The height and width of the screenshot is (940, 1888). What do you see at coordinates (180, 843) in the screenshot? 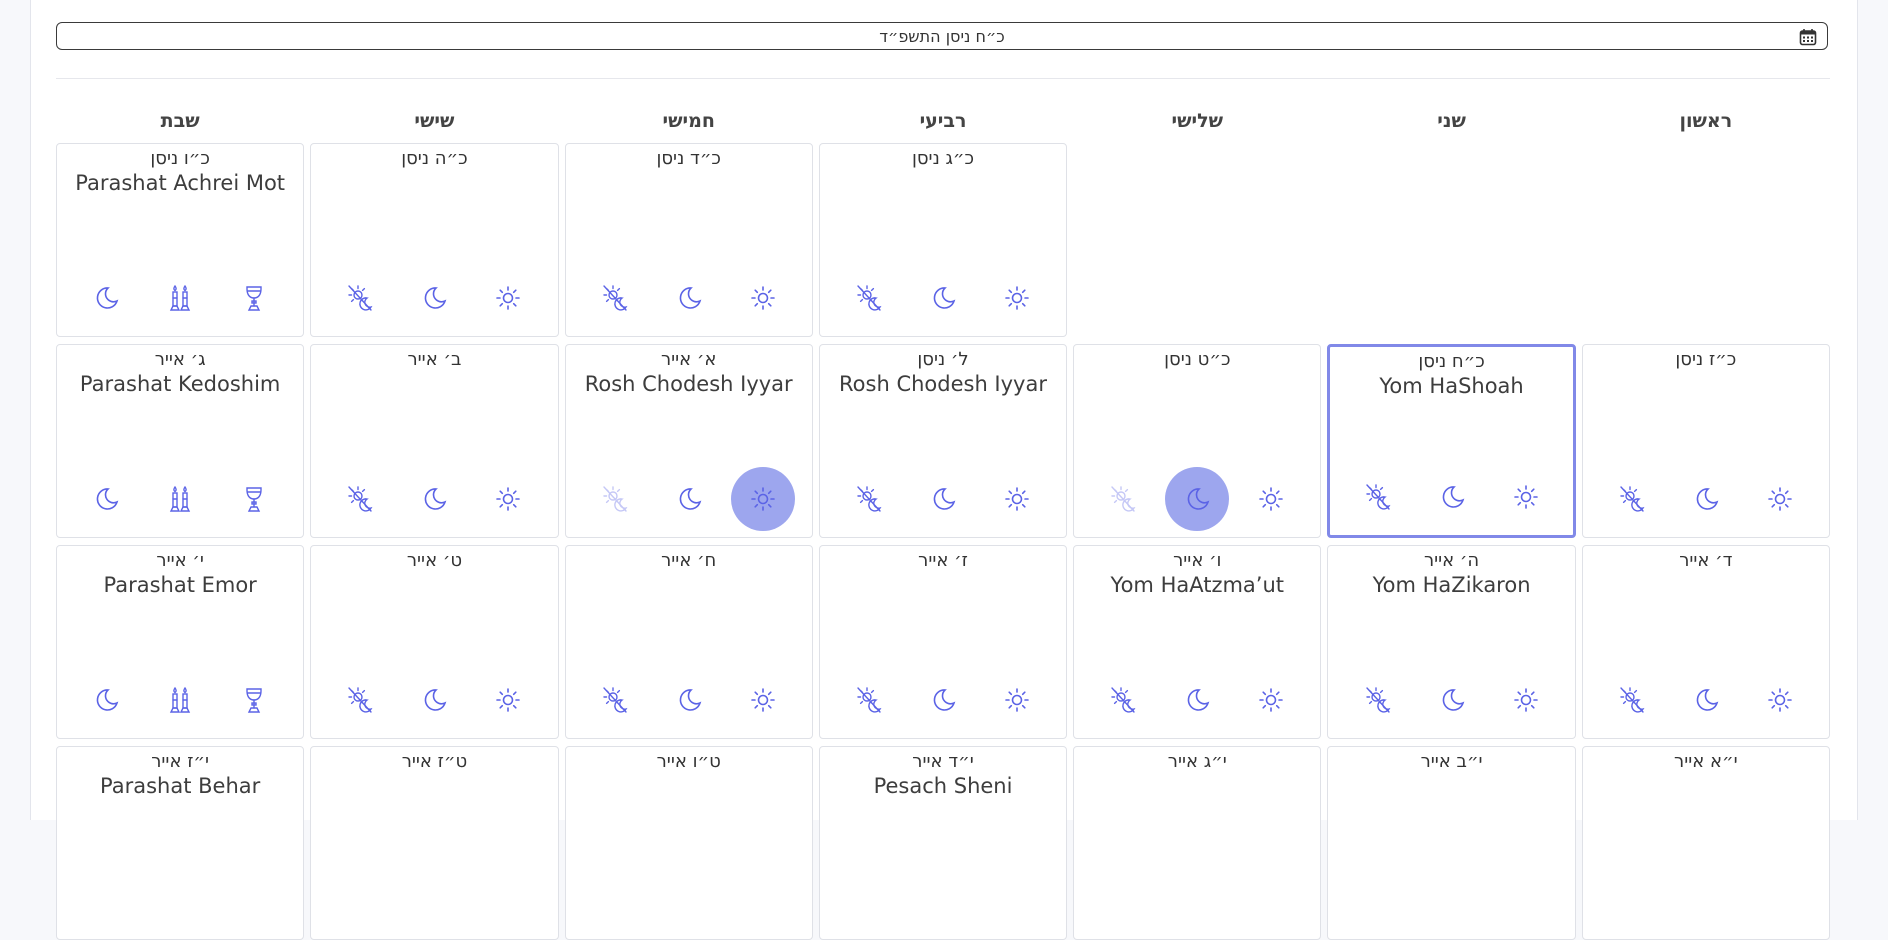
I see `day-cell: י״ז אייר Parashat Behar` at bounding box center [180, 843].